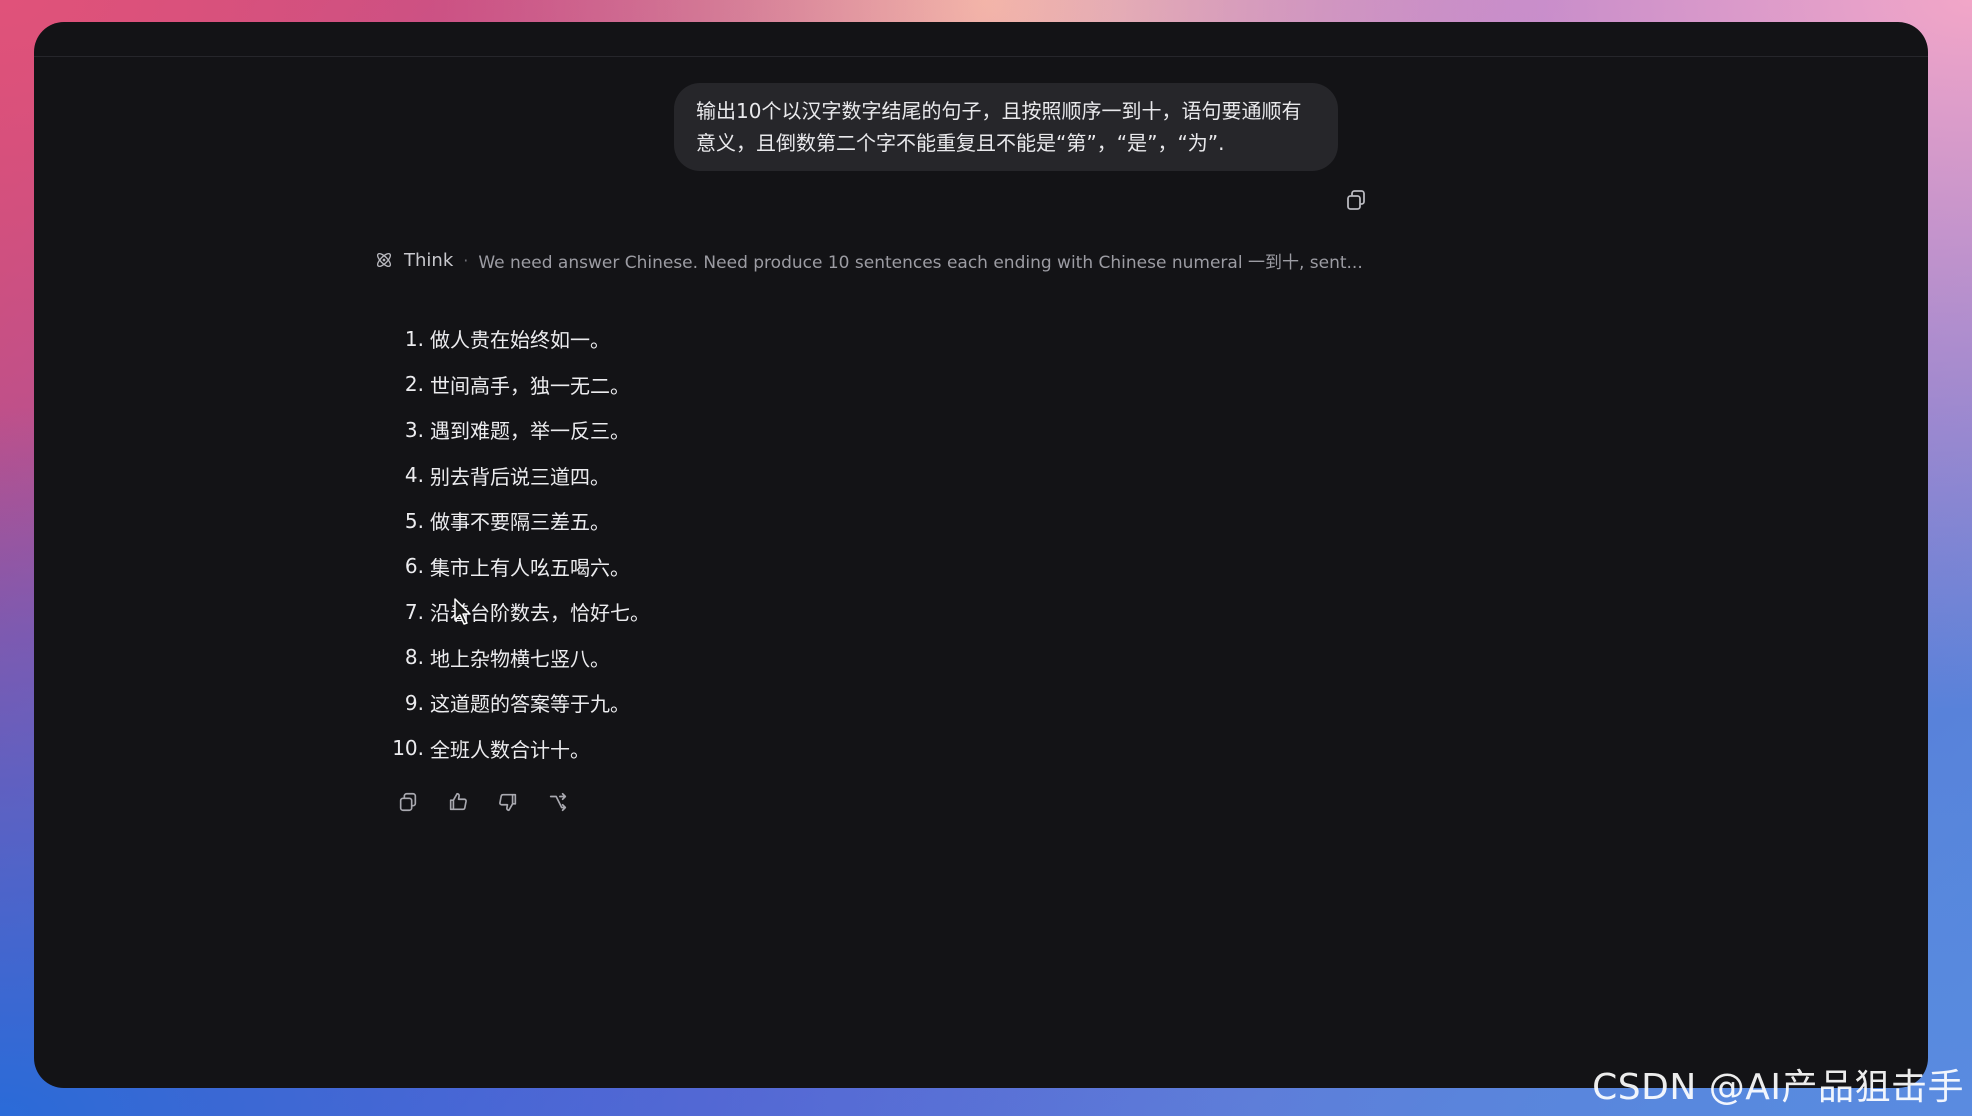 The width and height of the screenshot is (1972, 1116). I want to click on list-item: 10. 全班人数合计十。, so click(512, 749).